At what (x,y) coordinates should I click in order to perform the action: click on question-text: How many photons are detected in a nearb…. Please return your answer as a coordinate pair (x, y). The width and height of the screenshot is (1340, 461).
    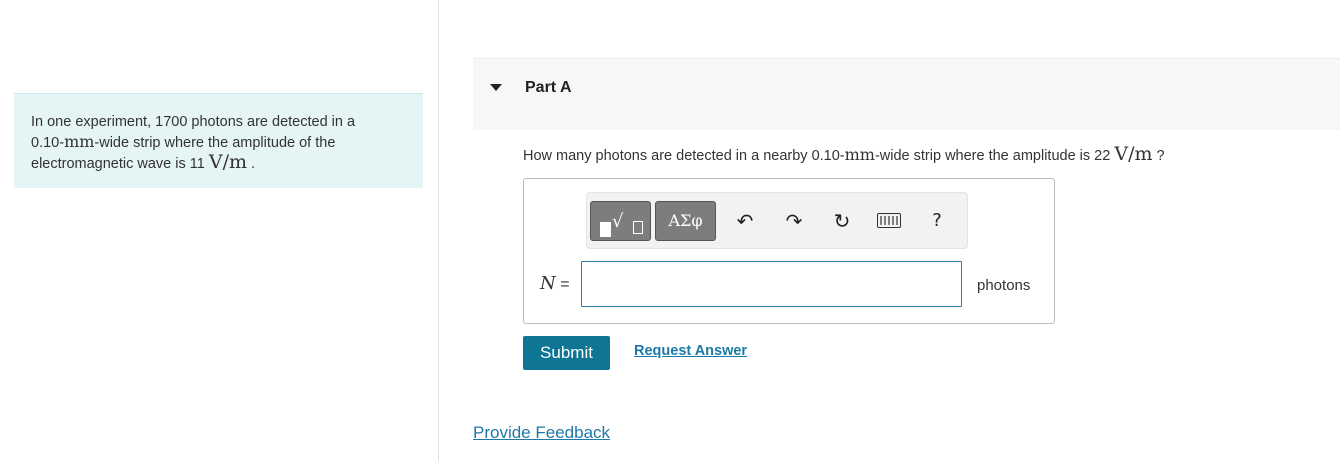
    Looking at the image, I should click on (844, 154).